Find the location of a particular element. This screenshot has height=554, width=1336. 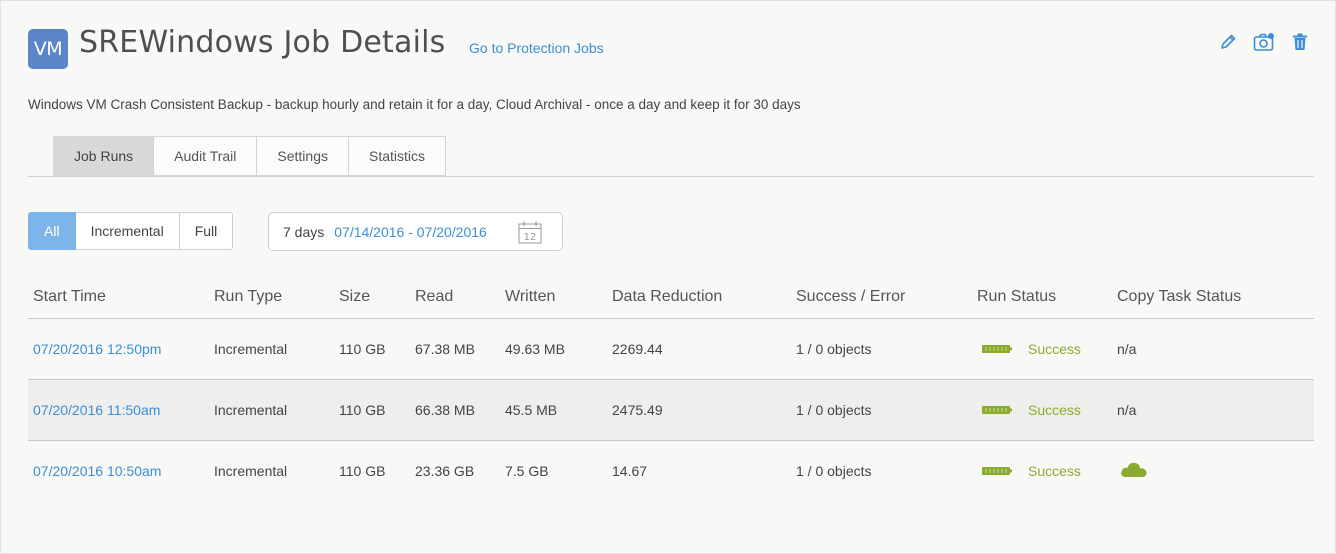

delete-button is located at coordinates (1300, 42).